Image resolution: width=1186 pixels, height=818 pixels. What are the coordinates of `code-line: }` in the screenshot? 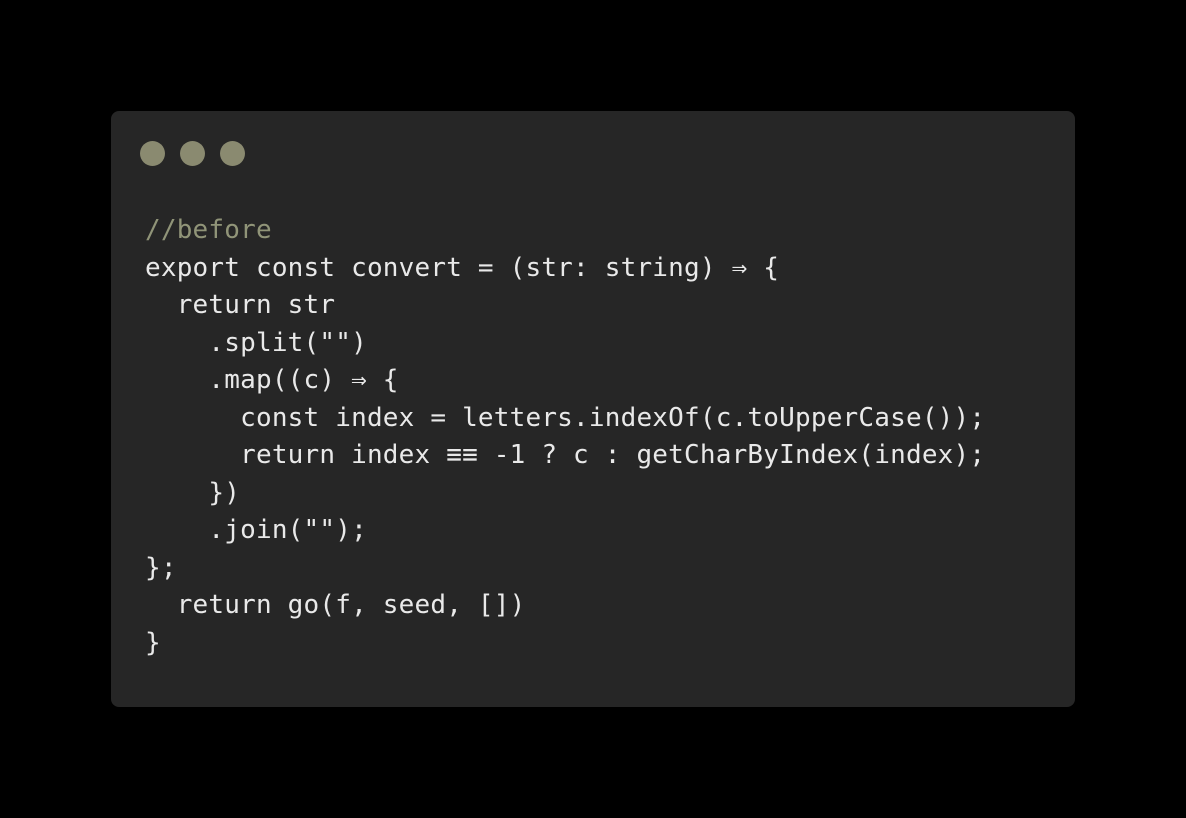 It's located at (153, 642).